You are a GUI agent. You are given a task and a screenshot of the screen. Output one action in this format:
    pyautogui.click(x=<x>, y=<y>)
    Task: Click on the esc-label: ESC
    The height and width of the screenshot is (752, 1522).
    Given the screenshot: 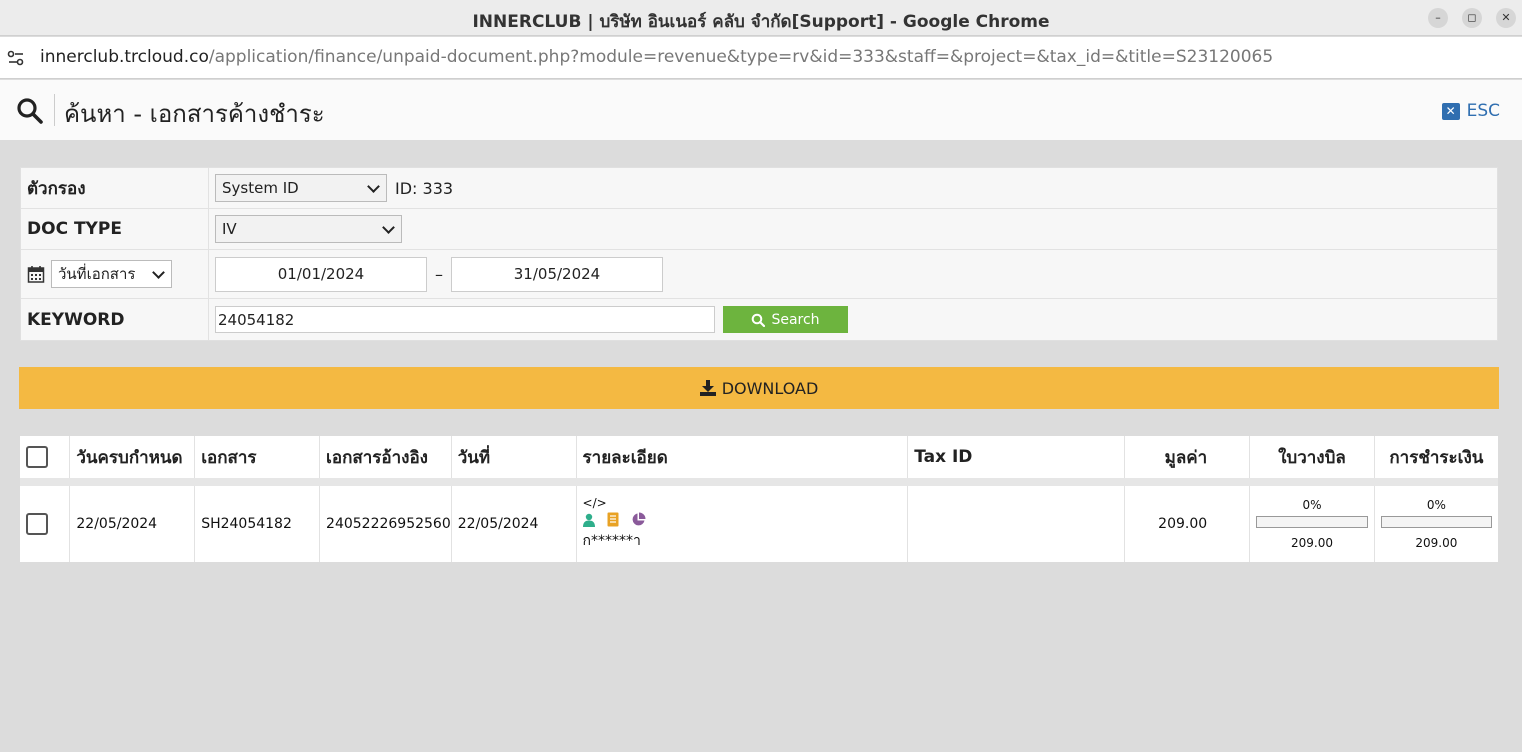 What is the action you would take?
    pyautogui.click(x=1483, y=111)
    